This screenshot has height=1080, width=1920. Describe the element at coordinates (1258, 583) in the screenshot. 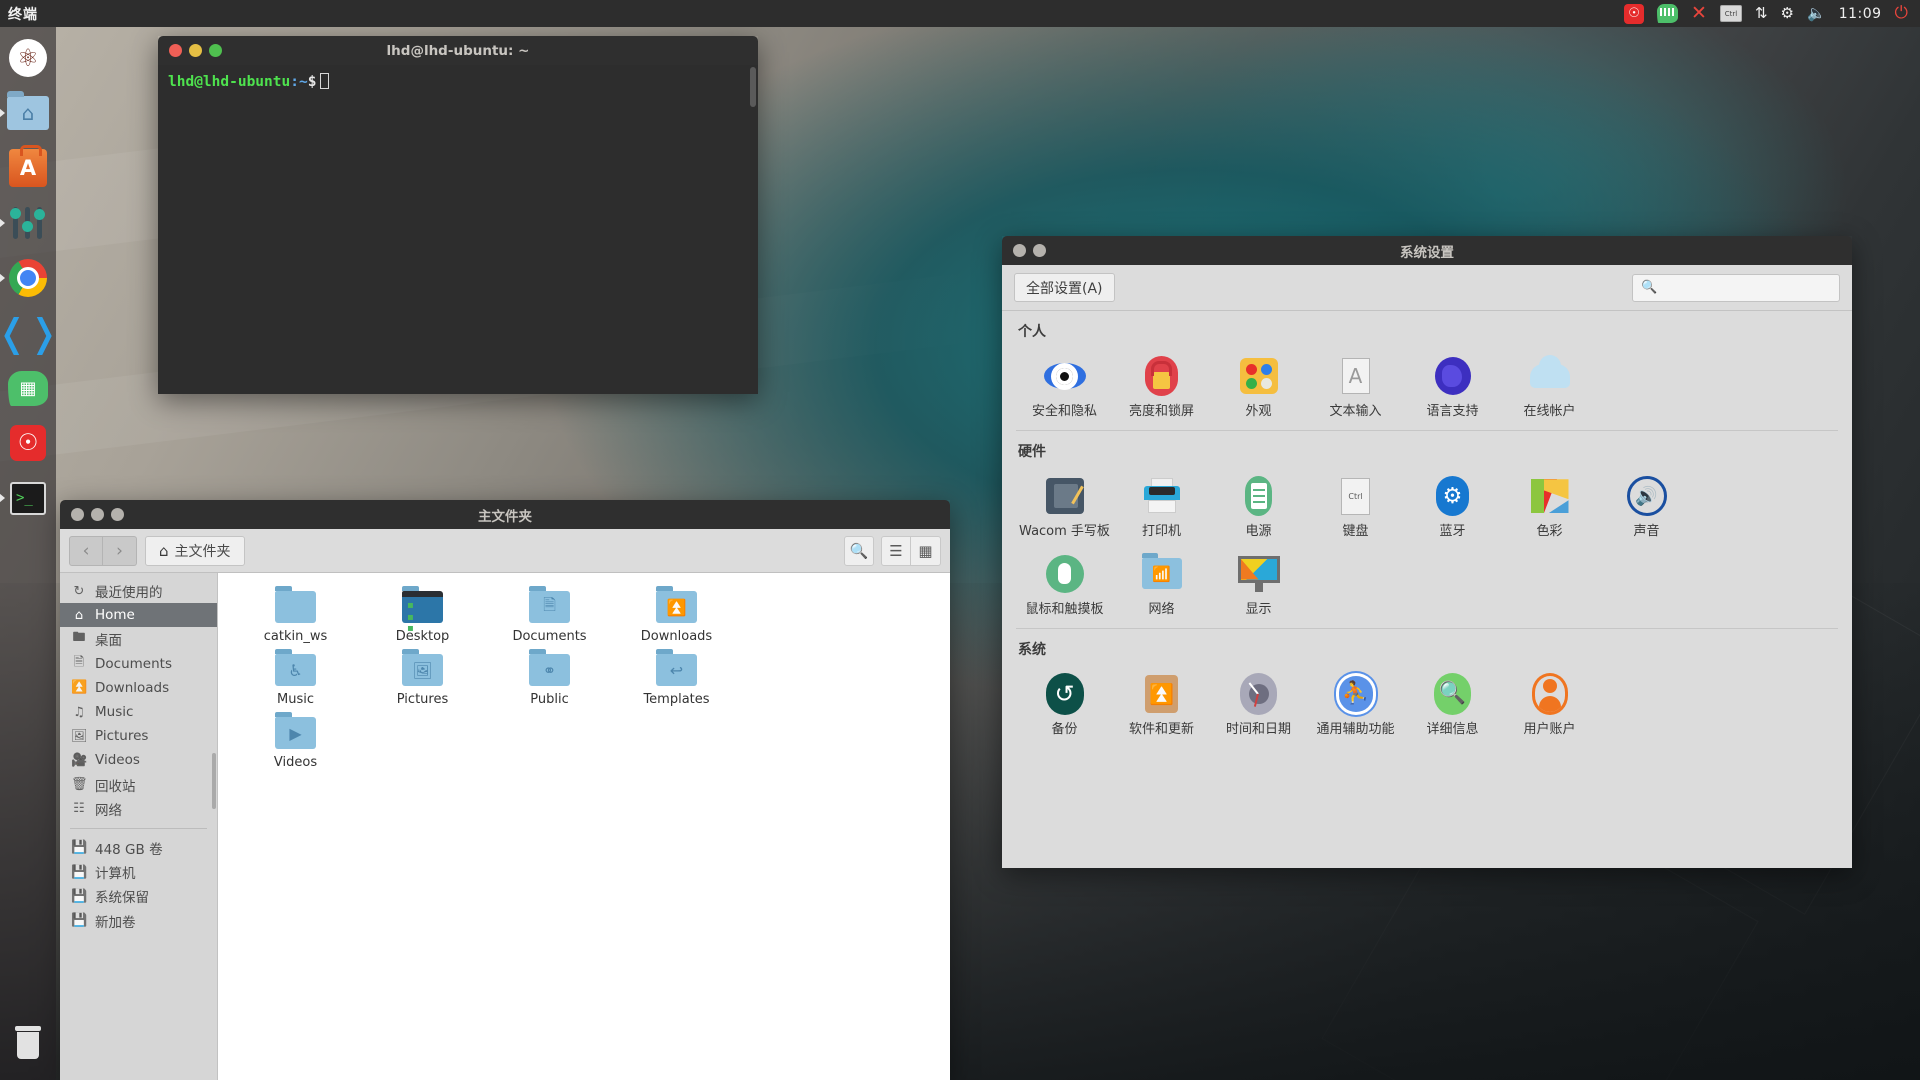

I see `settings-item-displays: 显示` at that location.